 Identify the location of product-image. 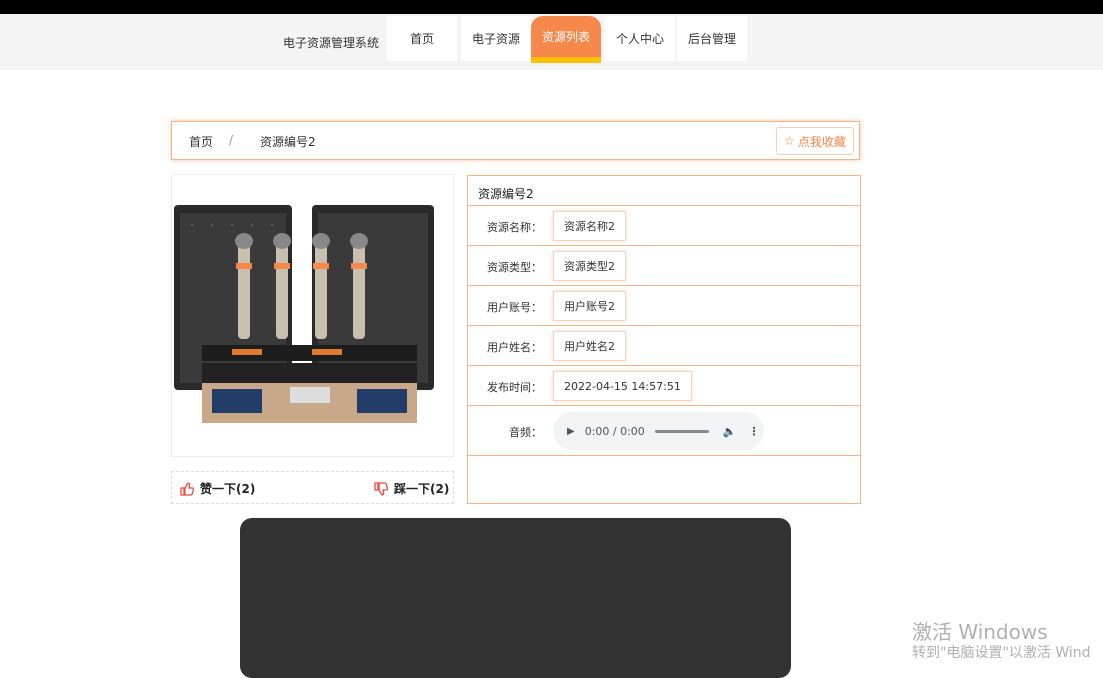
(312, 315).